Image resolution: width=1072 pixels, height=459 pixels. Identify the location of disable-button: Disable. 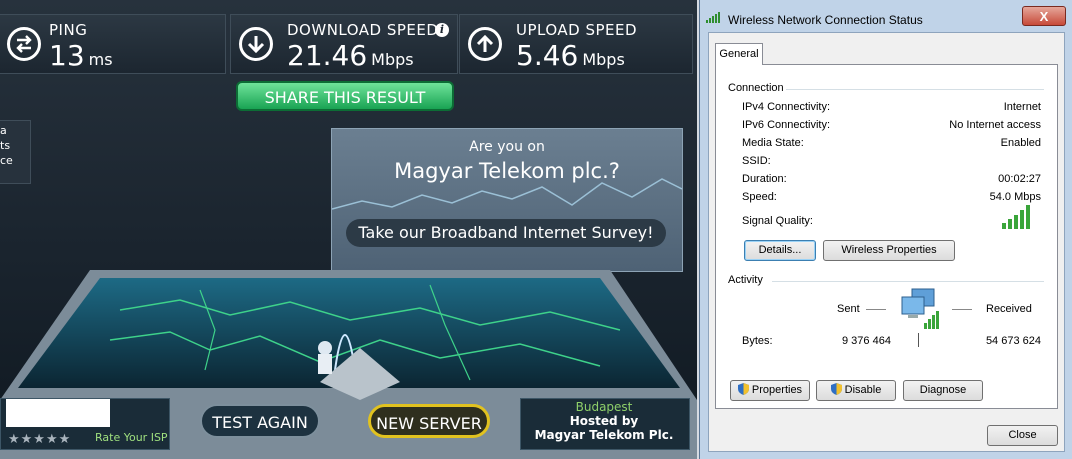
(856, 390).